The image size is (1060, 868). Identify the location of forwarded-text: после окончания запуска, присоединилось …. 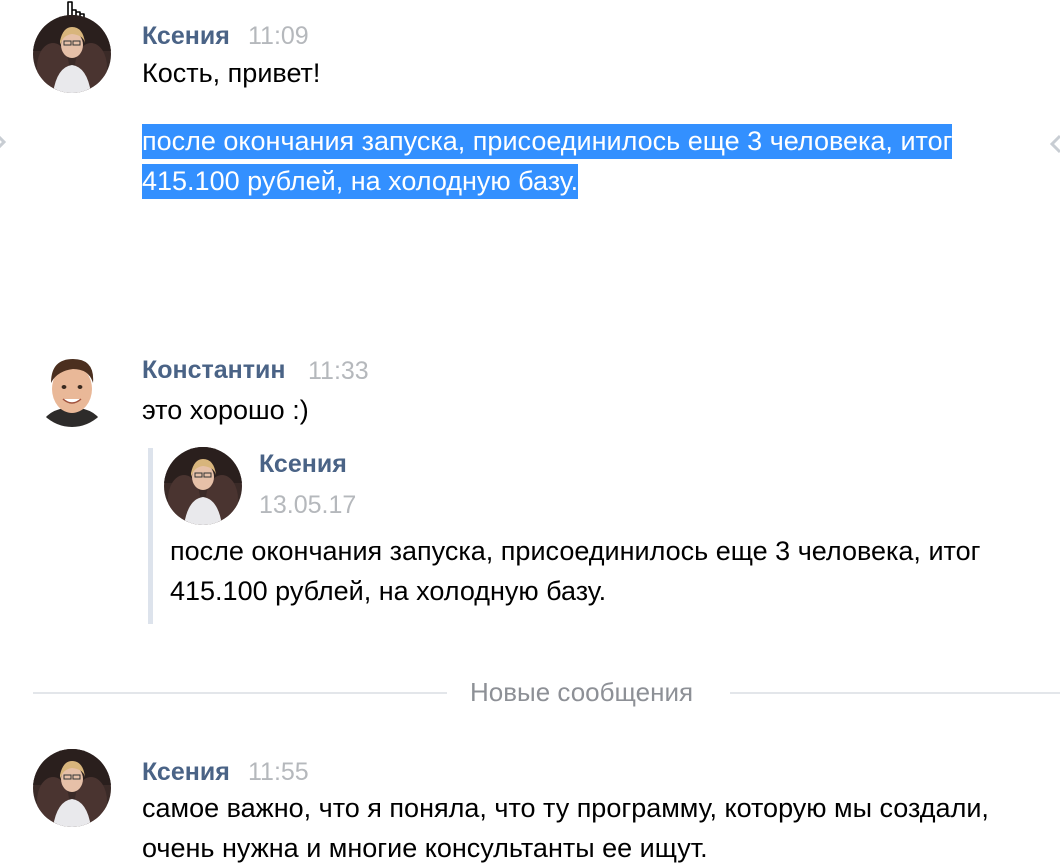
(575, 571).